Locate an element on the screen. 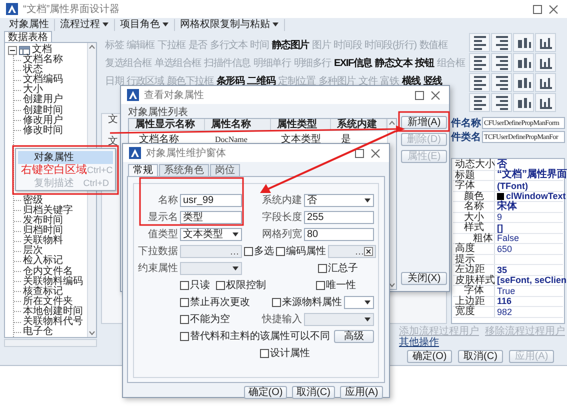  property-name: 标题 is located at coordinates (465, 175).